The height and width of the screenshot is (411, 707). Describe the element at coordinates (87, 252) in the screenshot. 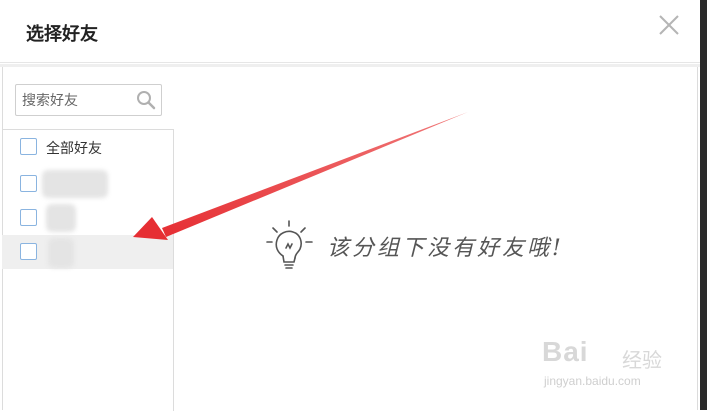

I see `list-item-selected` at that location.